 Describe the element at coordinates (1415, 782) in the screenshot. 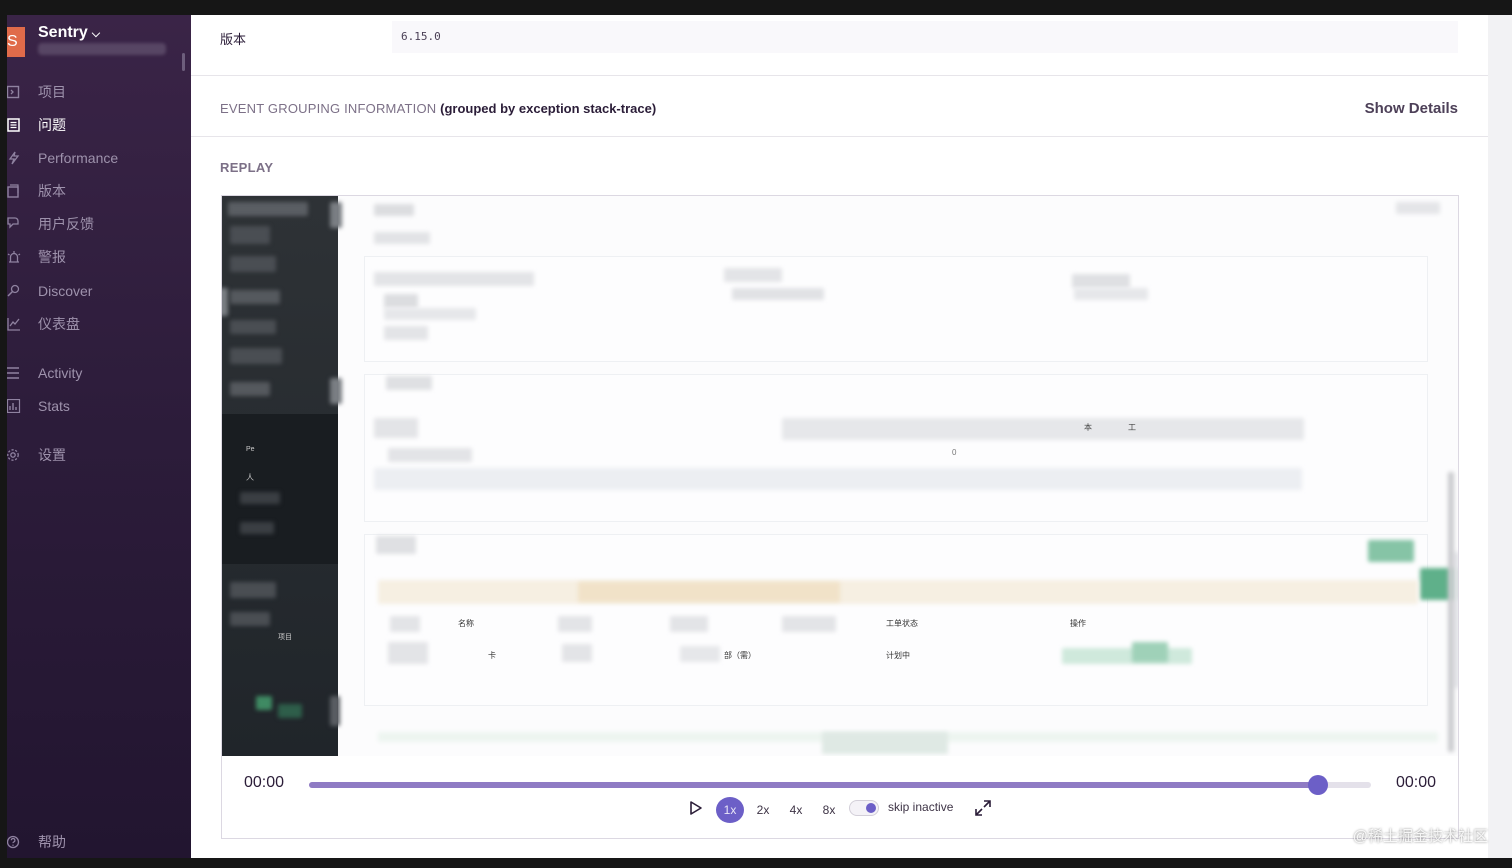

I see `total-time: 00:00` at that location.